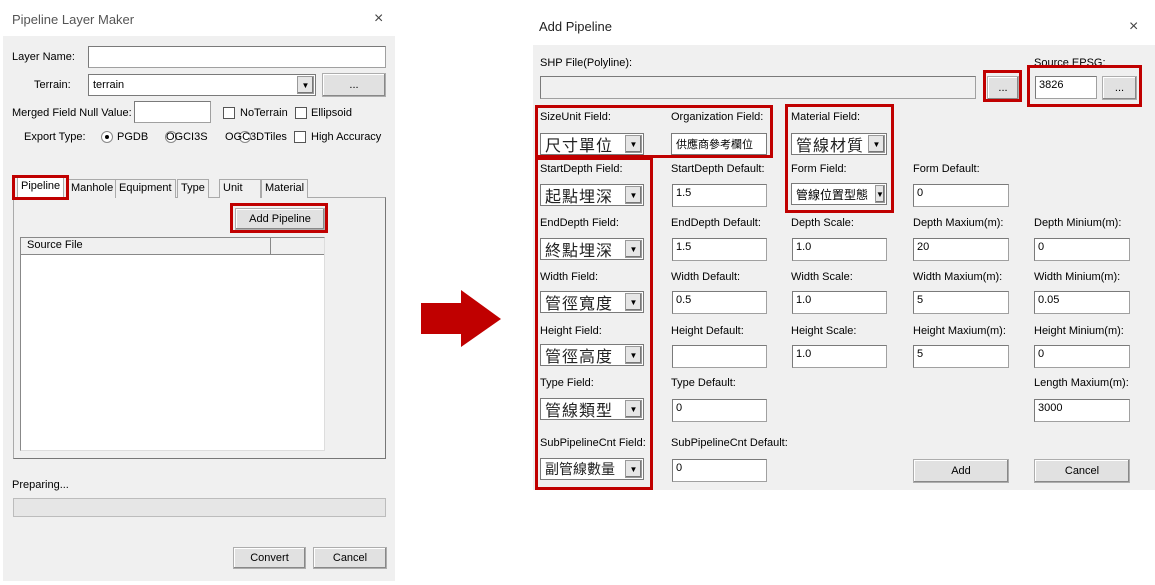 The width and height of the screenshot is (1155, 585). Describe the element at coordinates (172, 112) in the screenshot. I see `merged-null-input` at that location.